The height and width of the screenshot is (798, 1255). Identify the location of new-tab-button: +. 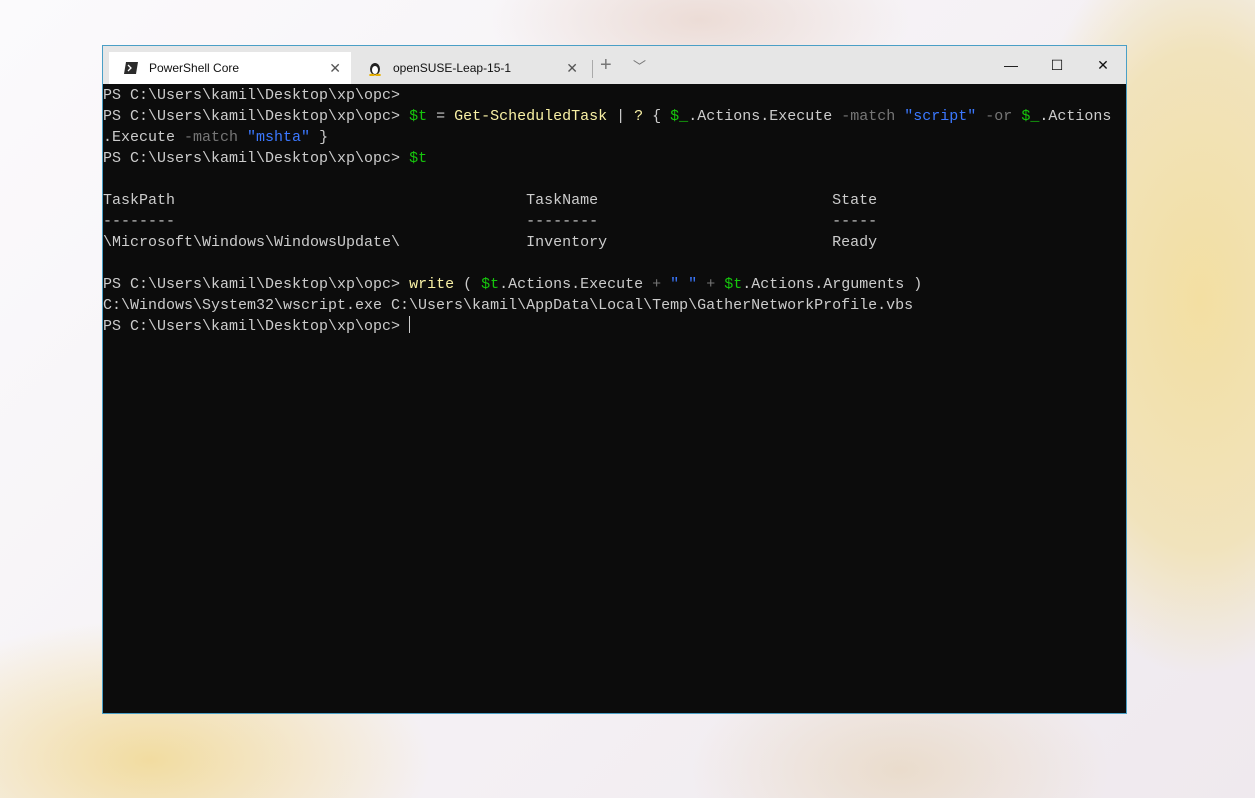
(606, 65).